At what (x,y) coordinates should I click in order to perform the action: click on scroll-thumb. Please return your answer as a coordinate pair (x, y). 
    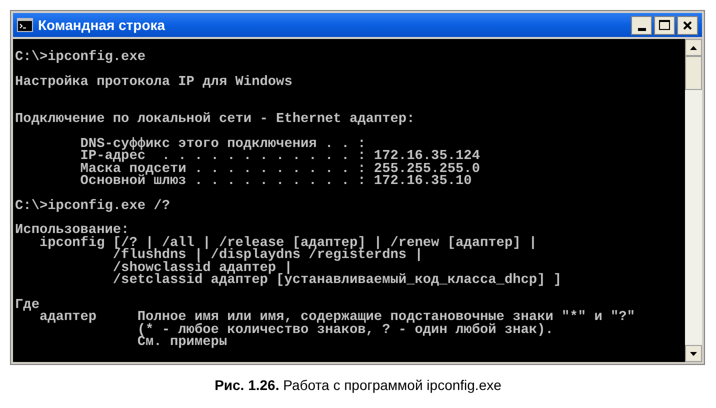
    Looking at the image, I should click on (693, 73).